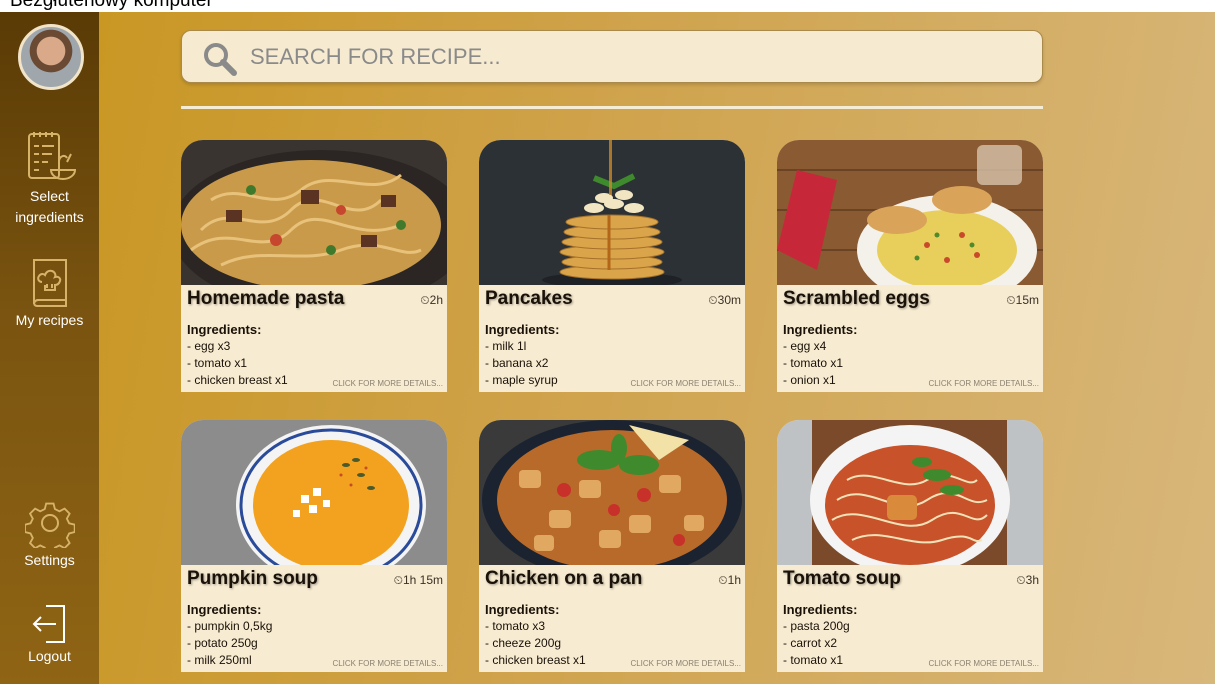  I want to click on search-icon, so click(220, 59).